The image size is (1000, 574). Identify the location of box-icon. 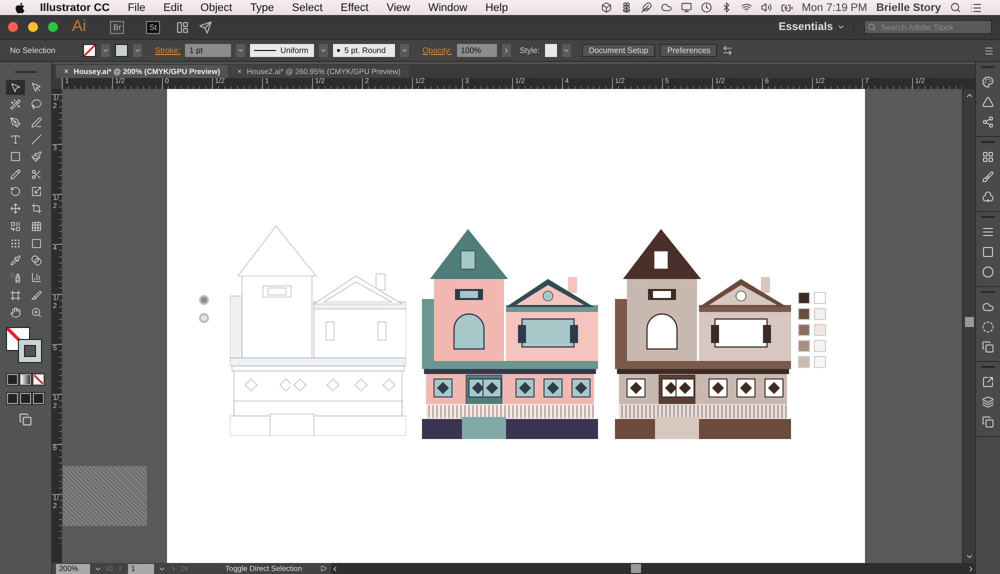
(606, 7).